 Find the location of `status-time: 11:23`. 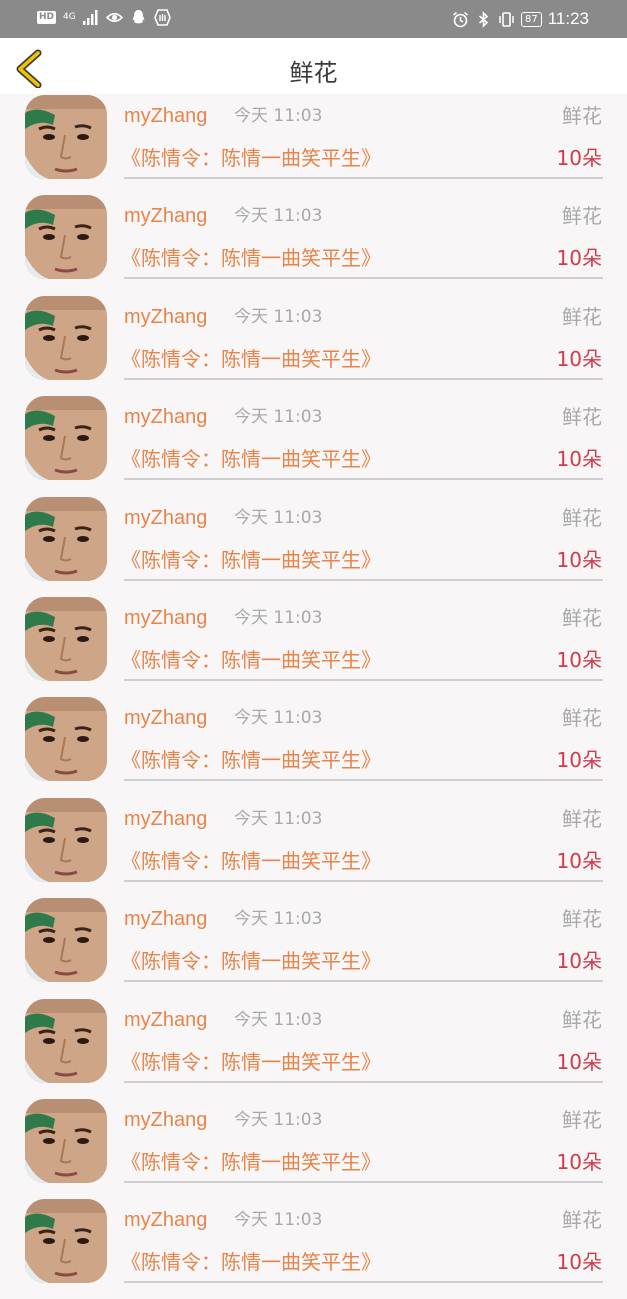

status-time: 11:23 is located at coordinates (568, 18).